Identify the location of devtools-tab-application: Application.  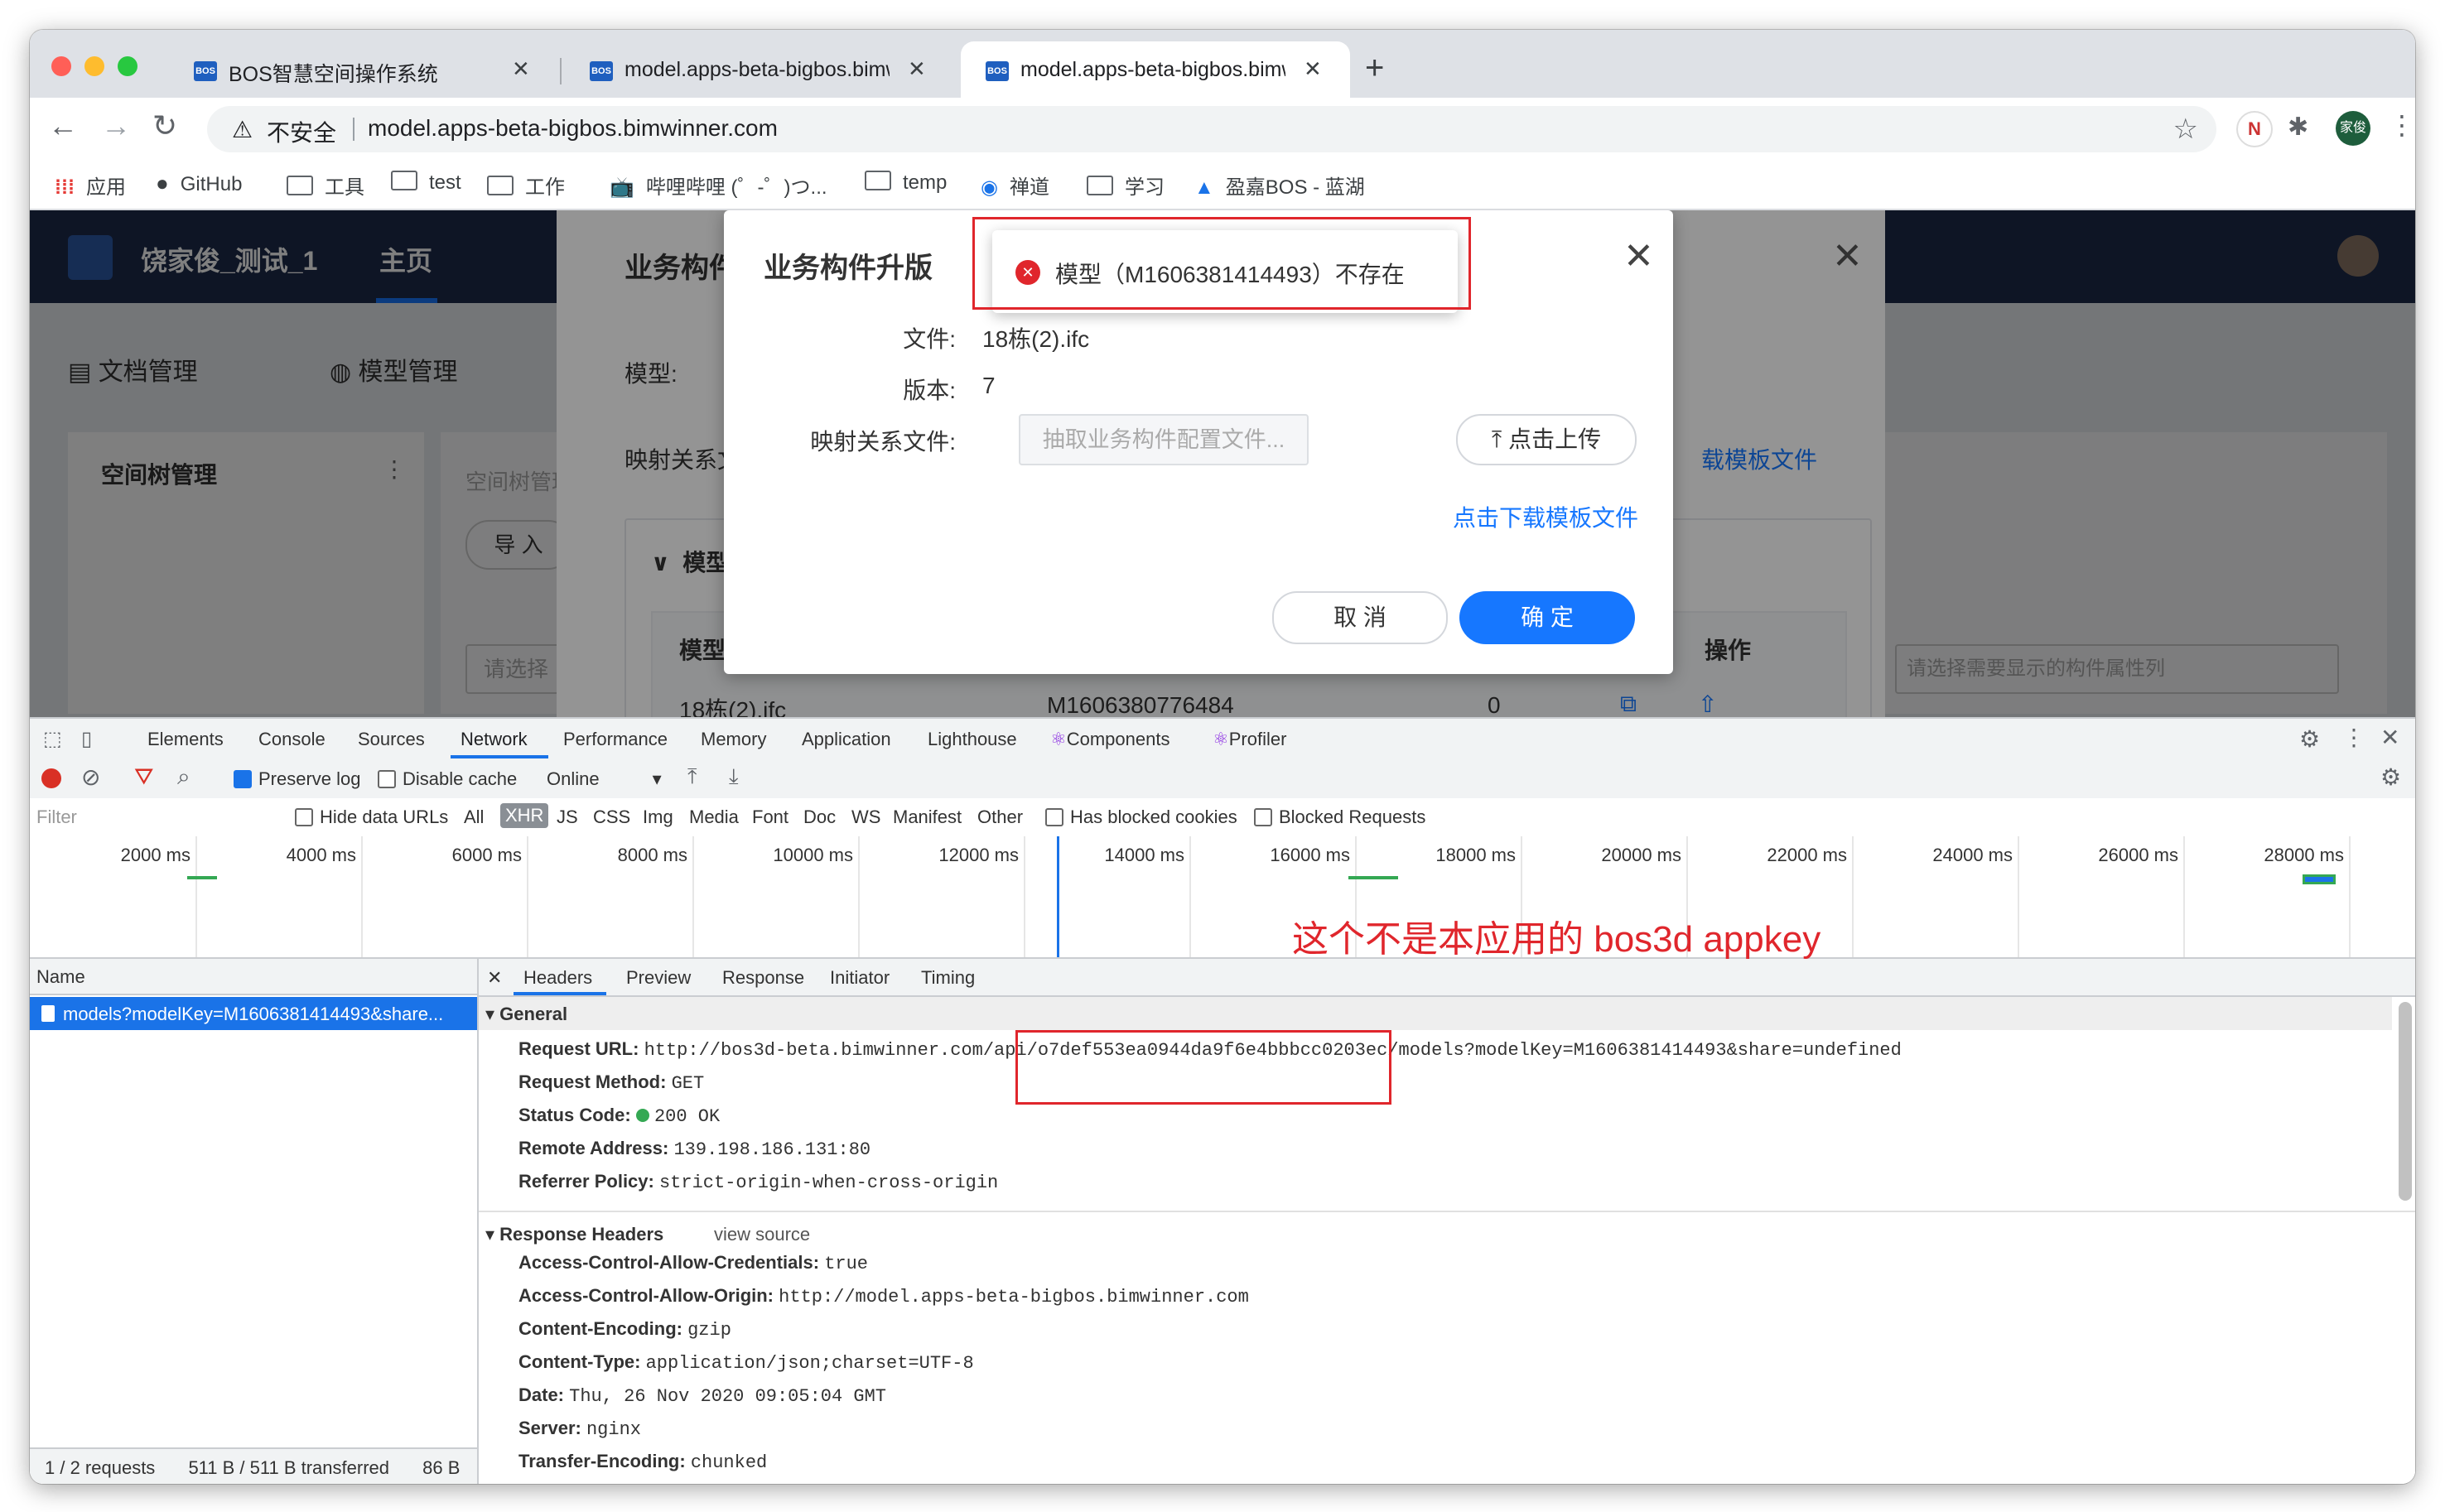
(846, 739).